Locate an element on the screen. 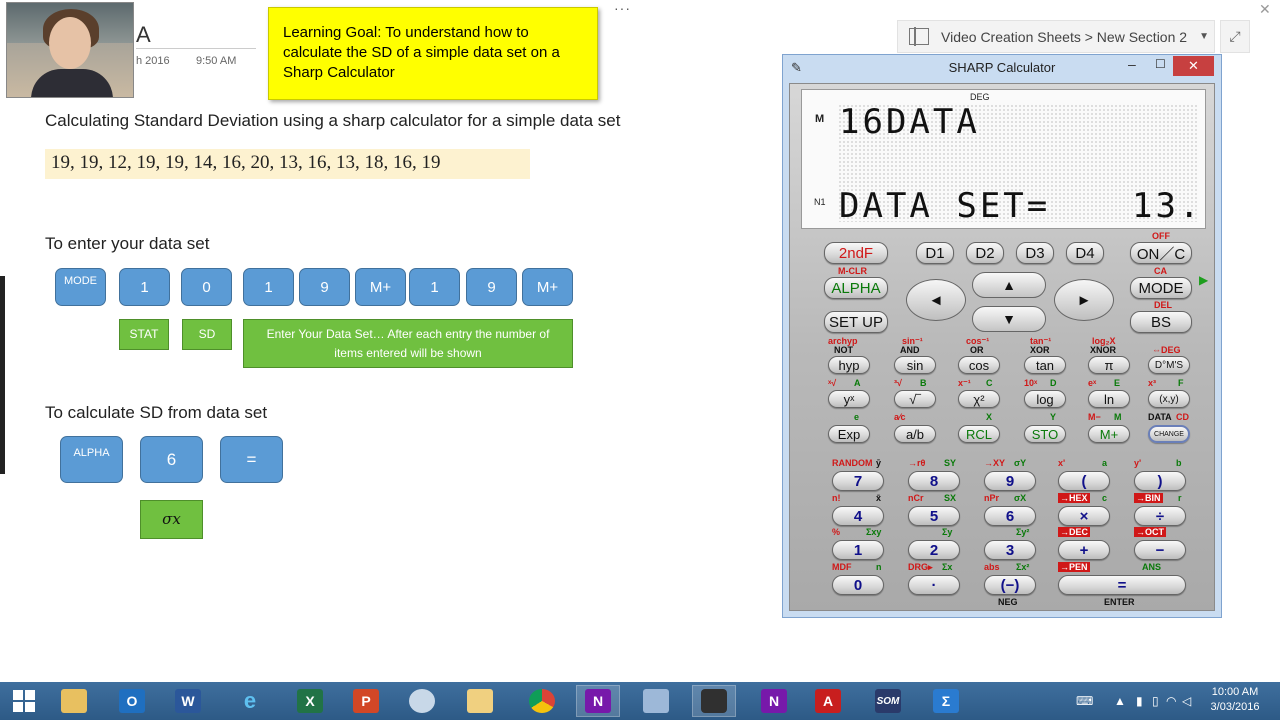 This screenshot has width=1280, height=720. key-9: 9 is located at coordinates (1010, 481).